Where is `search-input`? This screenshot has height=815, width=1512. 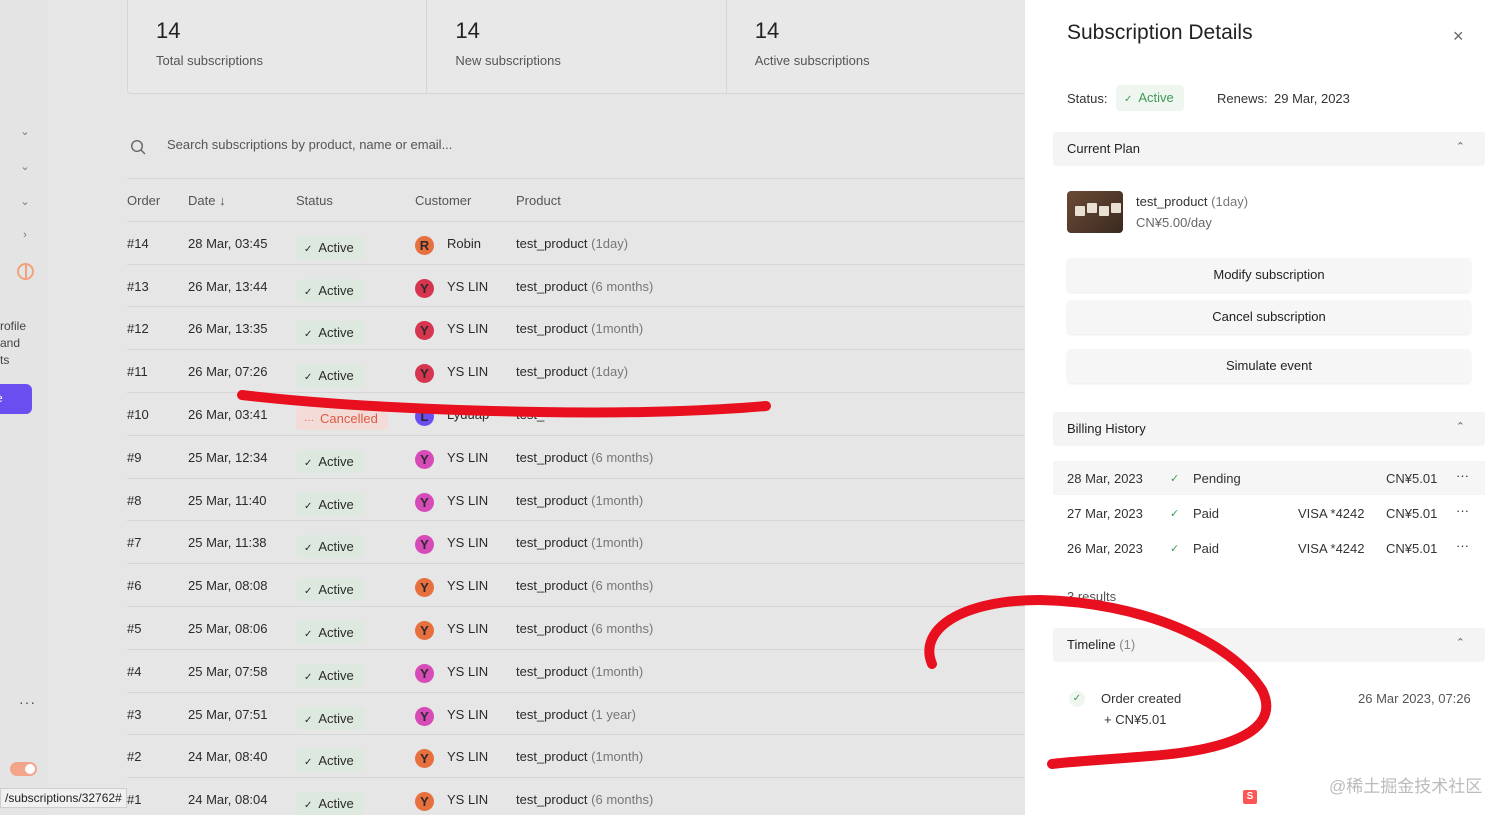
search-input is located at coordinates (467, 144).